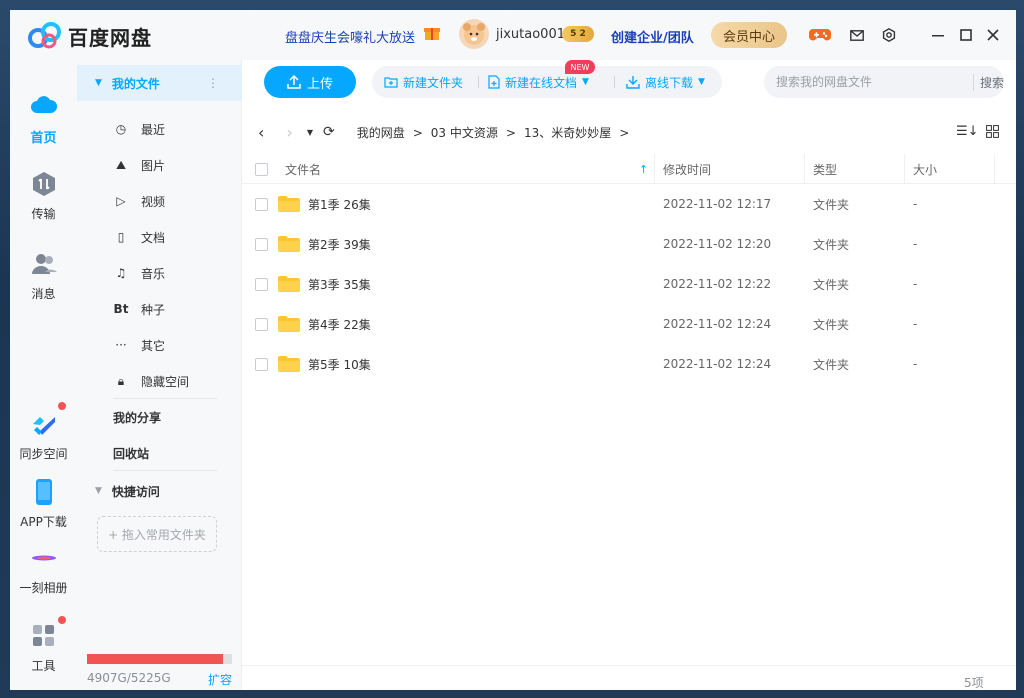 Image resolution: width=1024 pixels, height=698 pixels. Describe the element at coordinates (350, 36) in the screenshot. I see `promo-link: 盘盘庆生会嚎礼大放送` at that location.